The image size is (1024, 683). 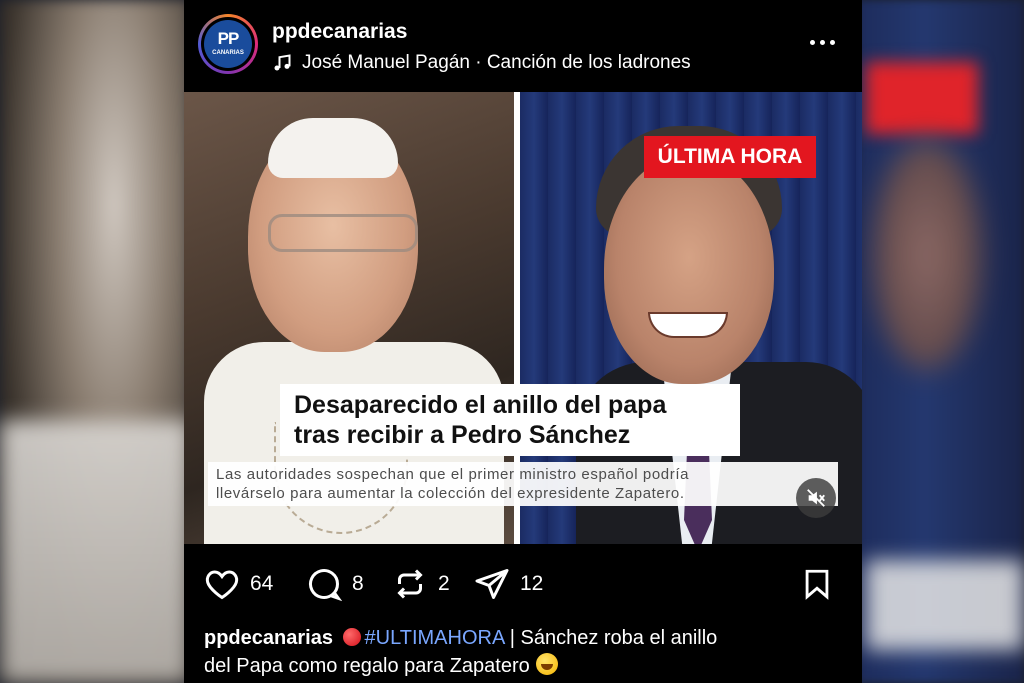 I want to click on repost-button: 2, so click(x=421, y=584).